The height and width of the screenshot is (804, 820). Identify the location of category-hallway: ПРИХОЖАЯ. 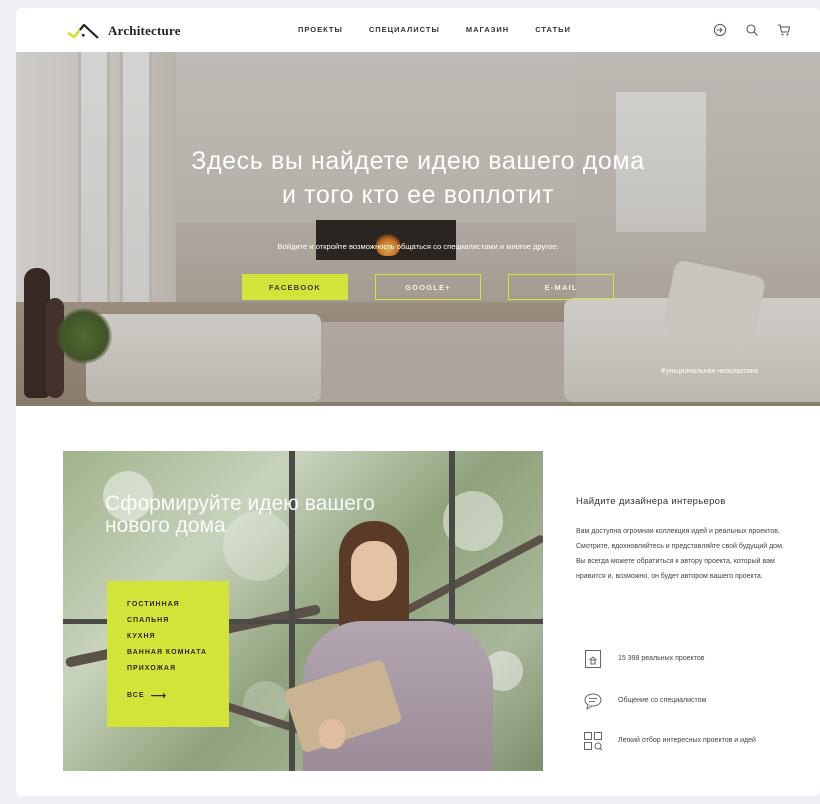
(178, 673).